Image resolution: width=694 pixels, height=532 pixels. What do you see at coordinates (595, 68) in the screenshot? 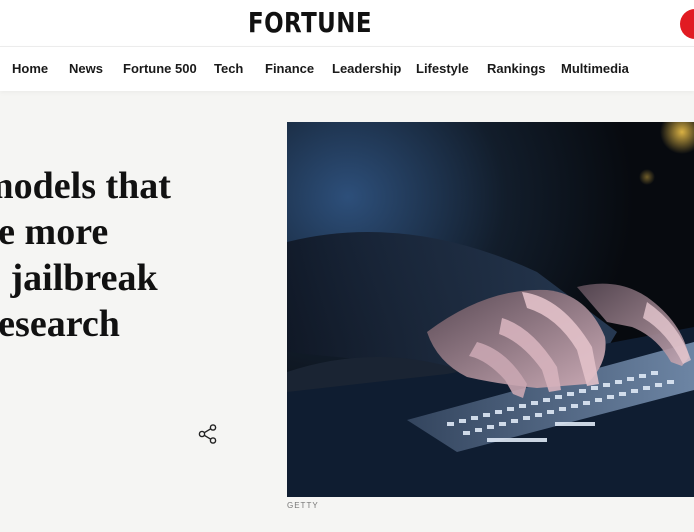
I see `nav-item-multimedia: Multimedia` at bounding box center [595, 68].